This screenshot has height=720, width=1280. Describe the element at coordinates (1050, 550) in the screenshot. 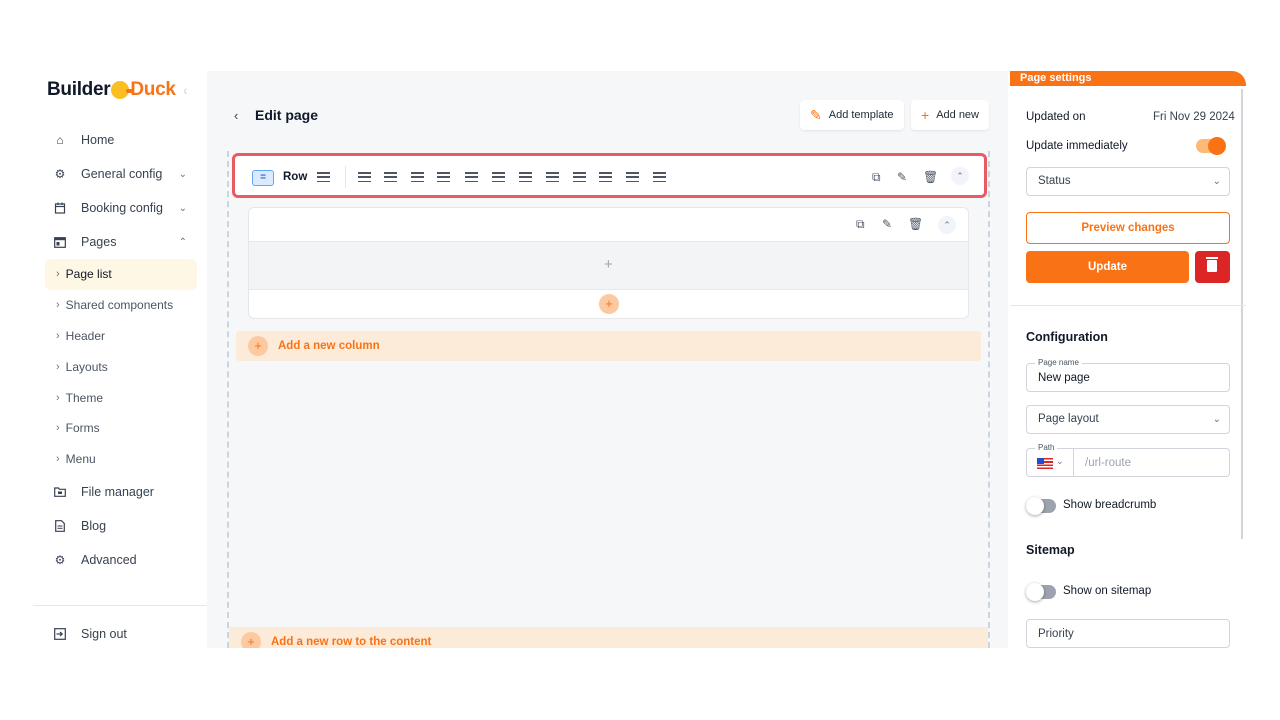

I see `sitemap-heading: Sitemap` at that location.